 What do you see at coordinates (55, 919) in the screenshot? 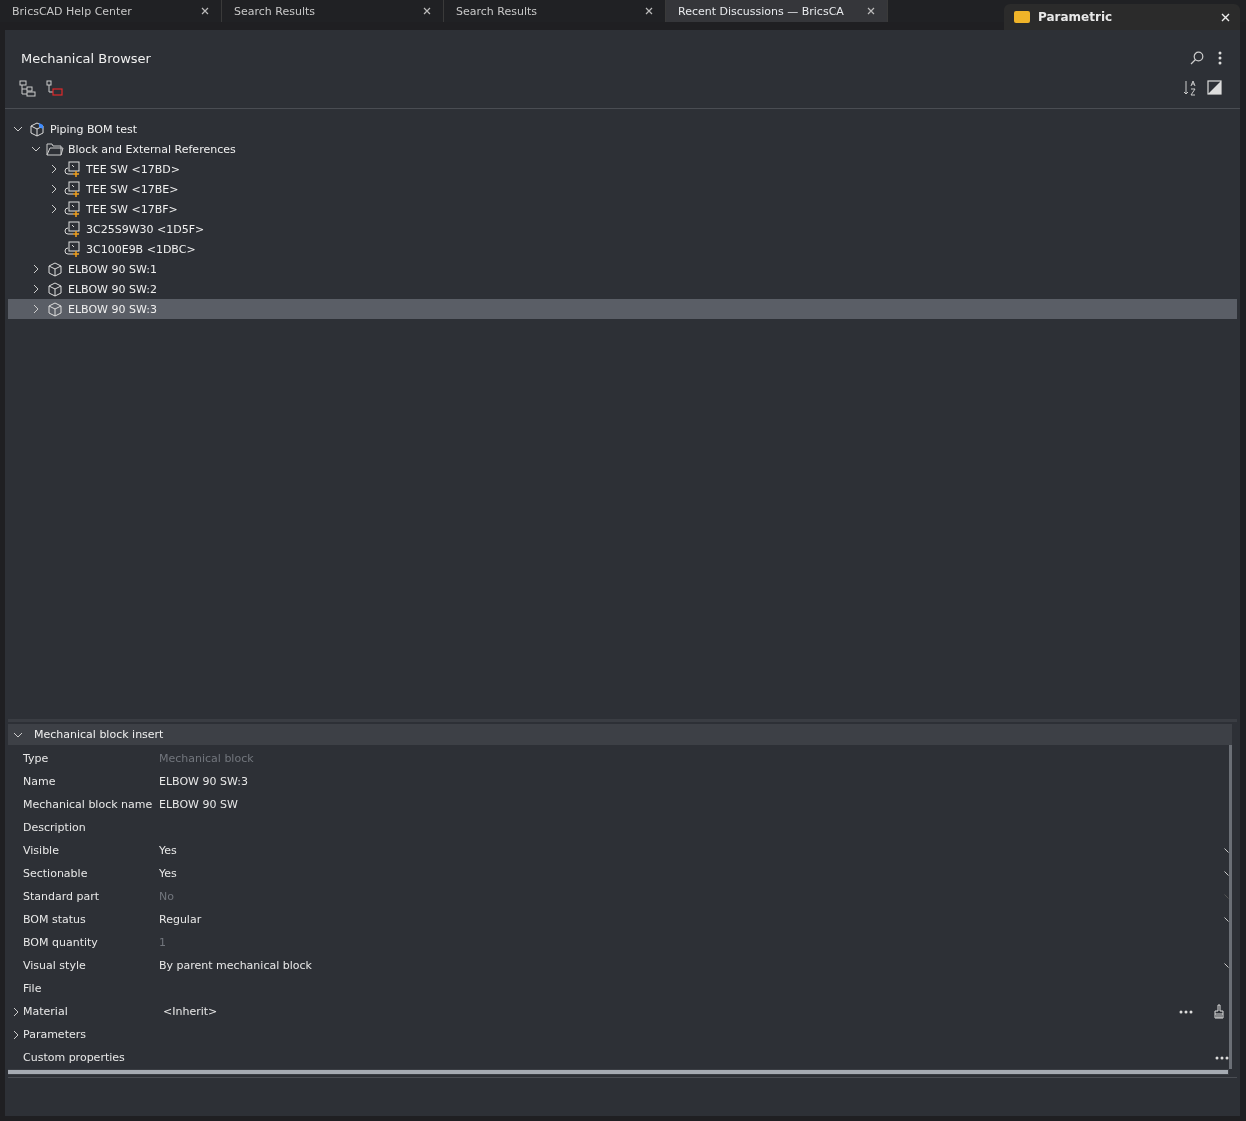
I see `property-label: BOM status` at bounding box center [55, 919].